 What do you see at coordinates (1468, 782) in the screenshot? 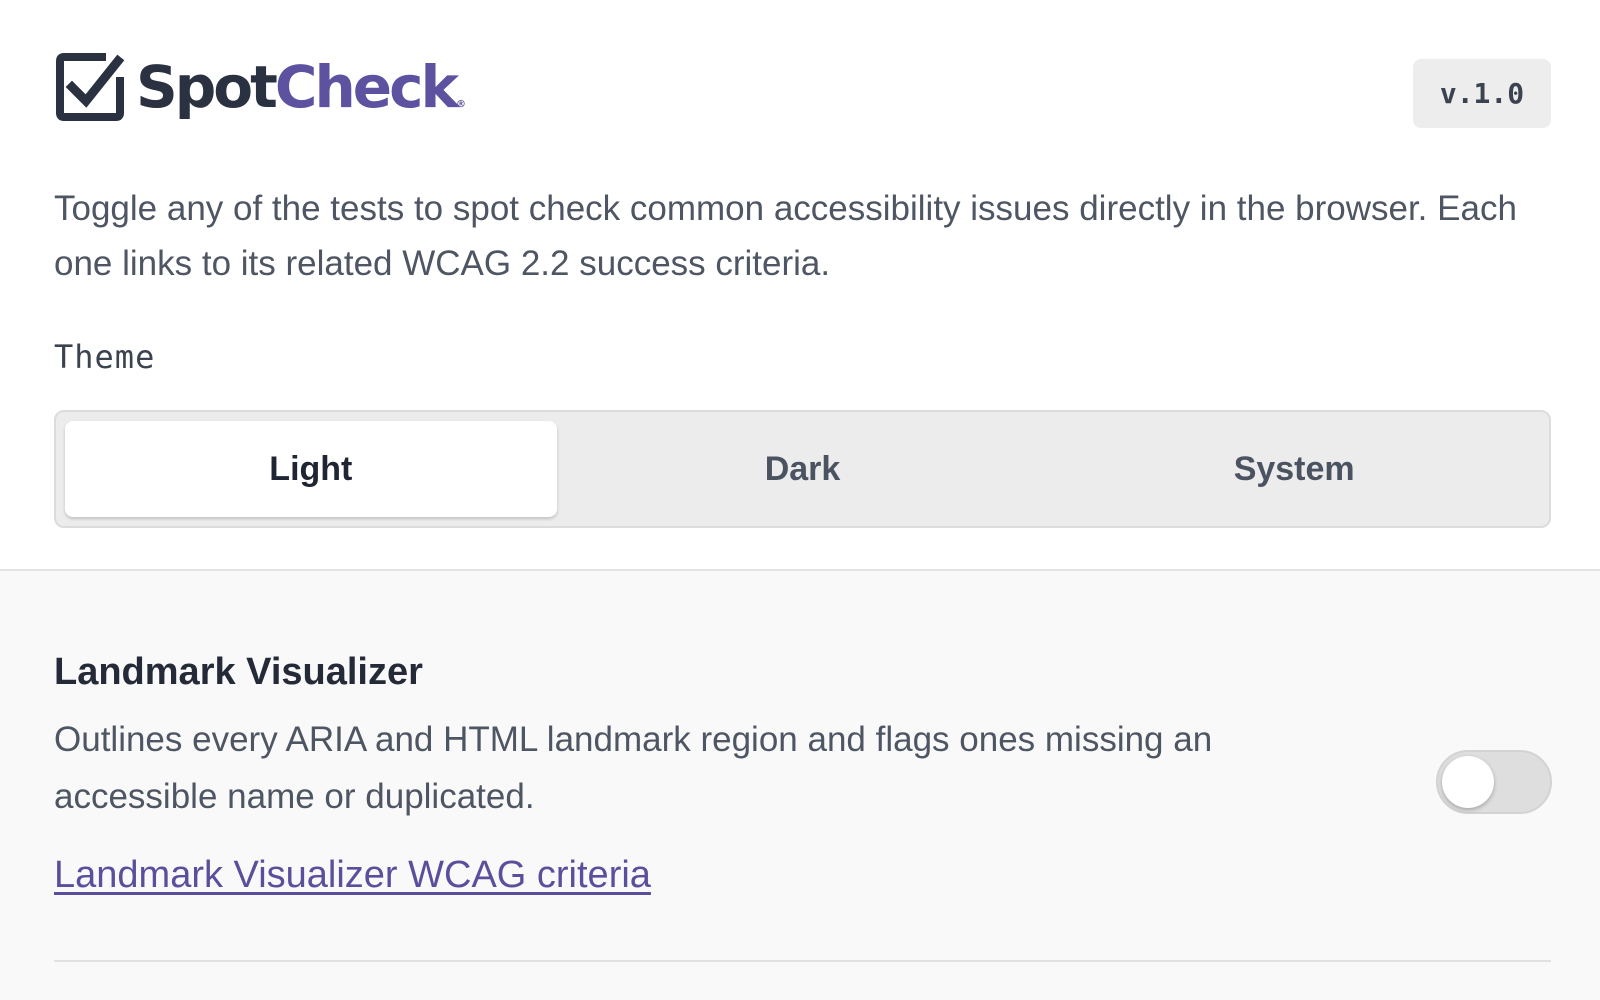
I see `toggle-knob` at bounding box center [1468, 782].